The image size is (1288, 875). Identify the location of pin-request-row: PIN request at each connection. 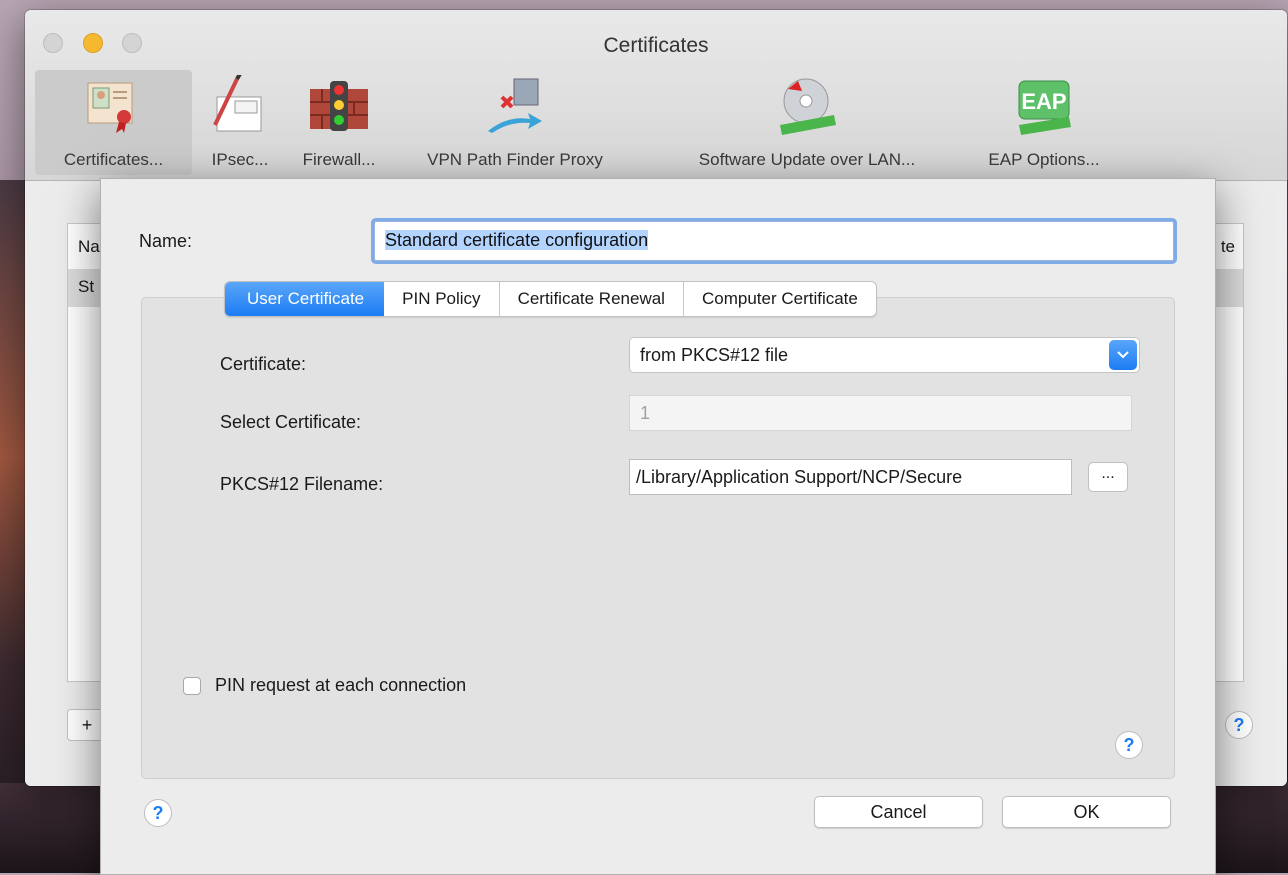
(324, 685).